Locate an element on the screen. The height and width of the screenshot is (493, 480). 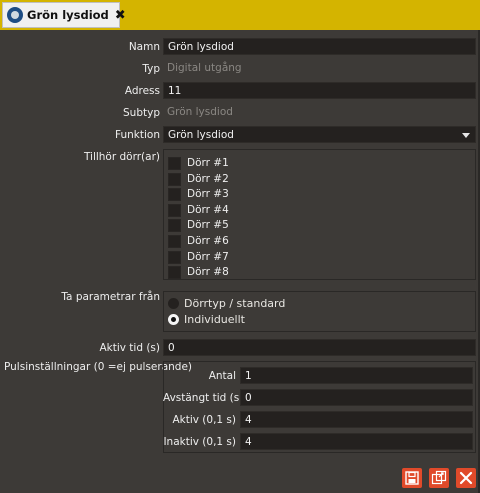
funktion-select: Grön lysdiod is located at coordinates (319, 134).